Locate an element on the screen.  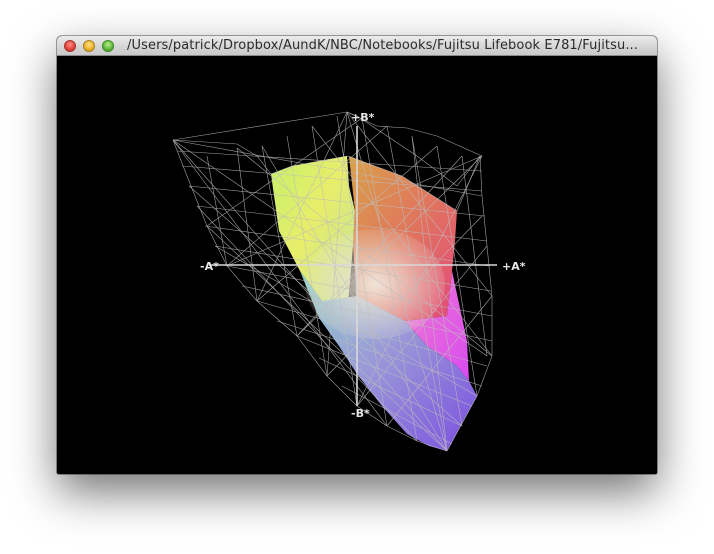
minimize-icon is located at coordinates (89, 46).